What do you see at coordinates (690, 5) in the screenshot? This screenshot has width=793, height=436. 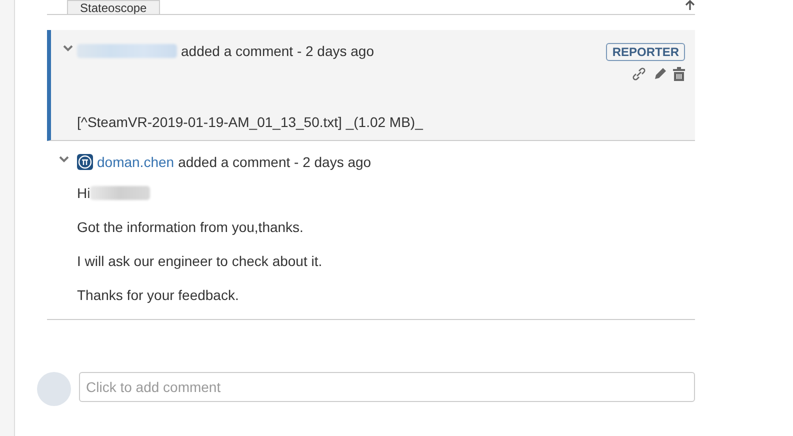 I see `up-arrow-icon` at bounding box center [690, 5].